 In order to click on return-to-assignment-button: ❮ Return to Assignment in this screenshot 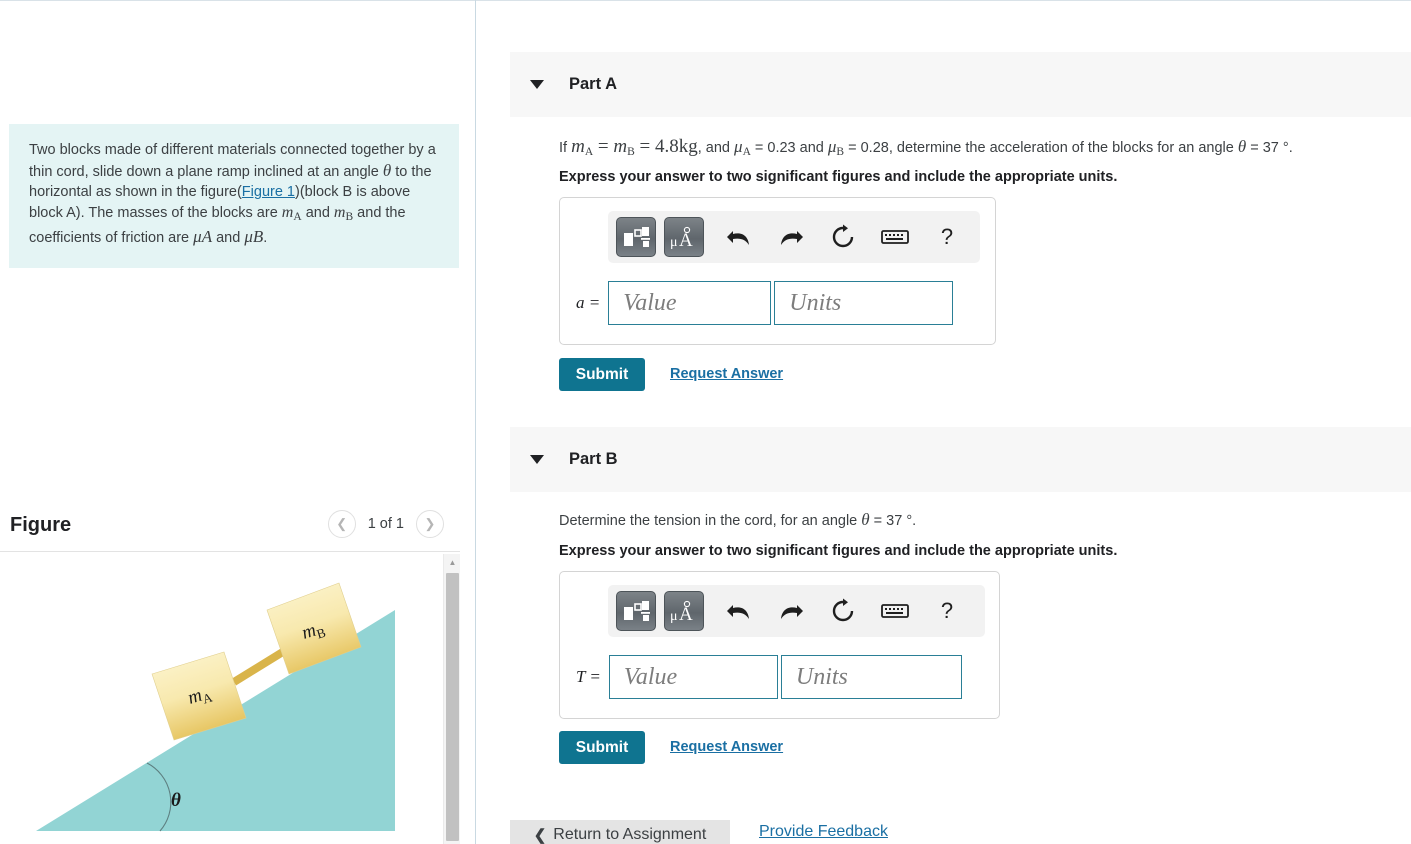, I will do `click(620, 832)`.